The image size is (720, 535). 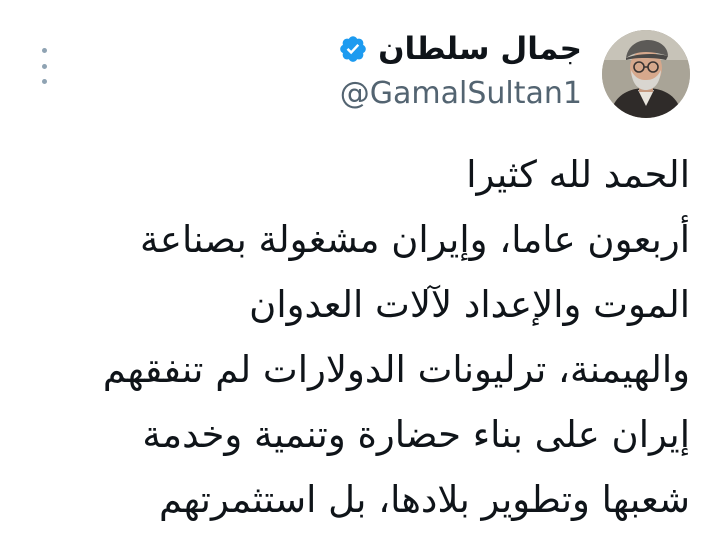 I want to click on avatar-image, so click(x=646, y=74).